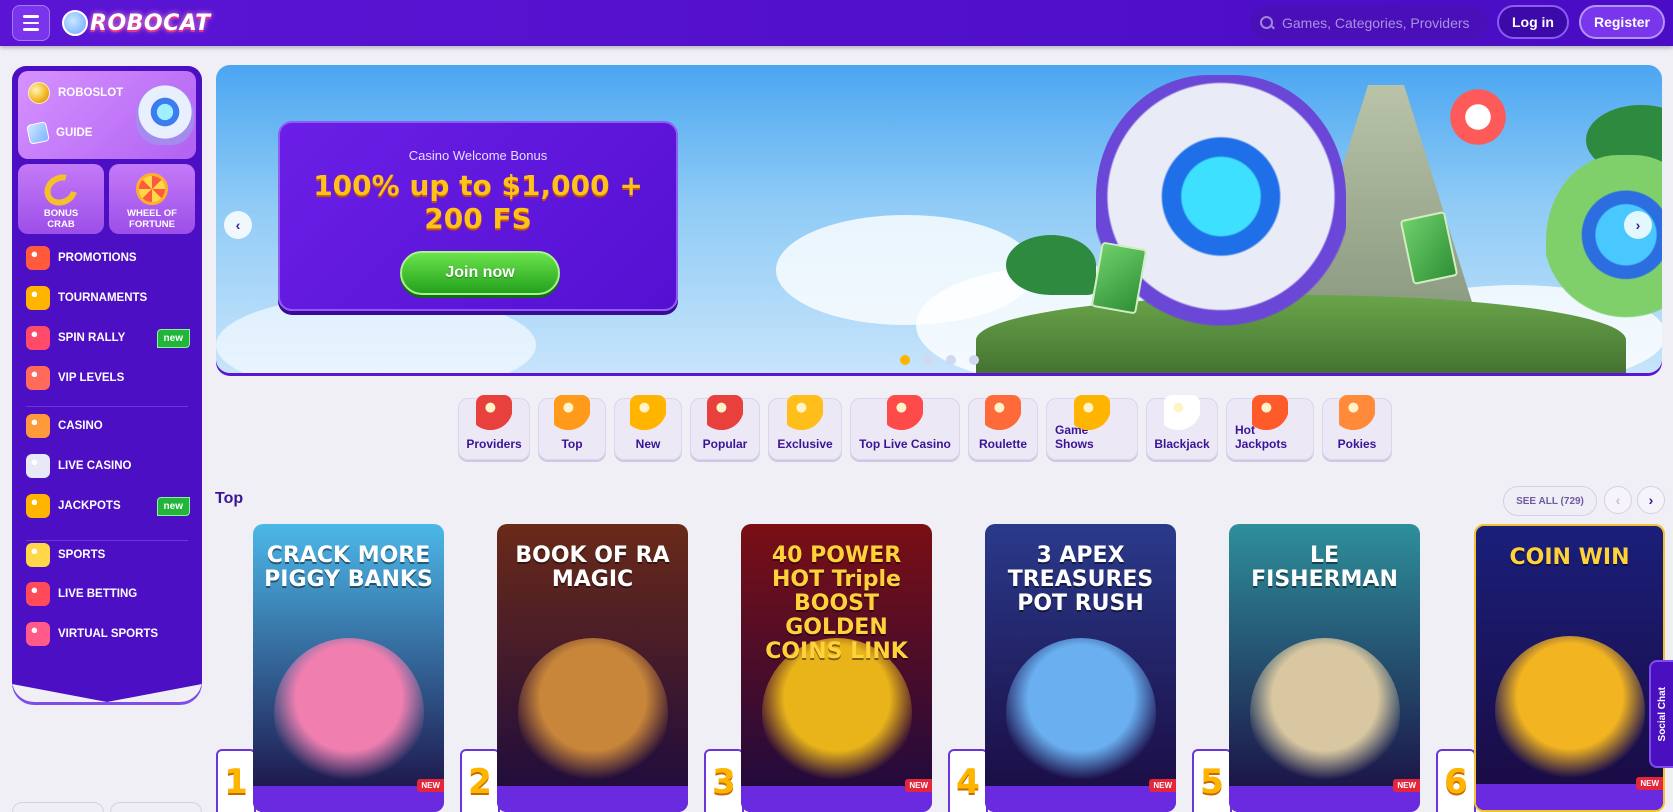 This screenshot has height=812, width=1673. I want to click on rank-number: 4, so click(968, 780).